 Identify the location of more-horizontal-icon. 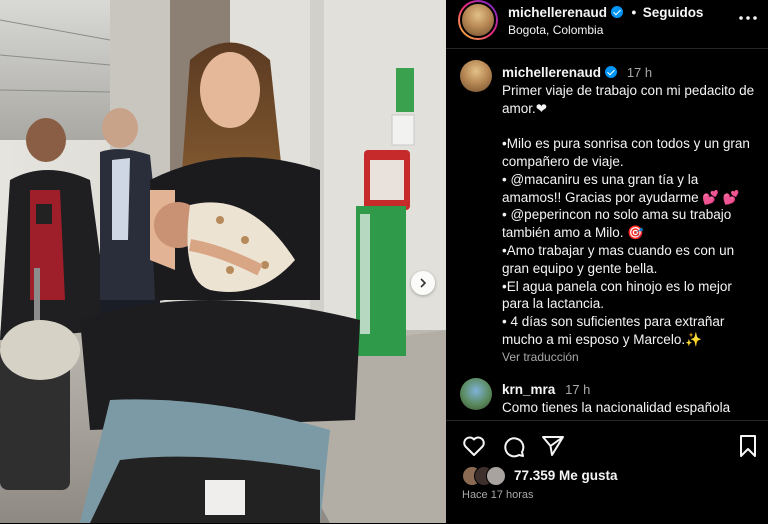
(748, 18).